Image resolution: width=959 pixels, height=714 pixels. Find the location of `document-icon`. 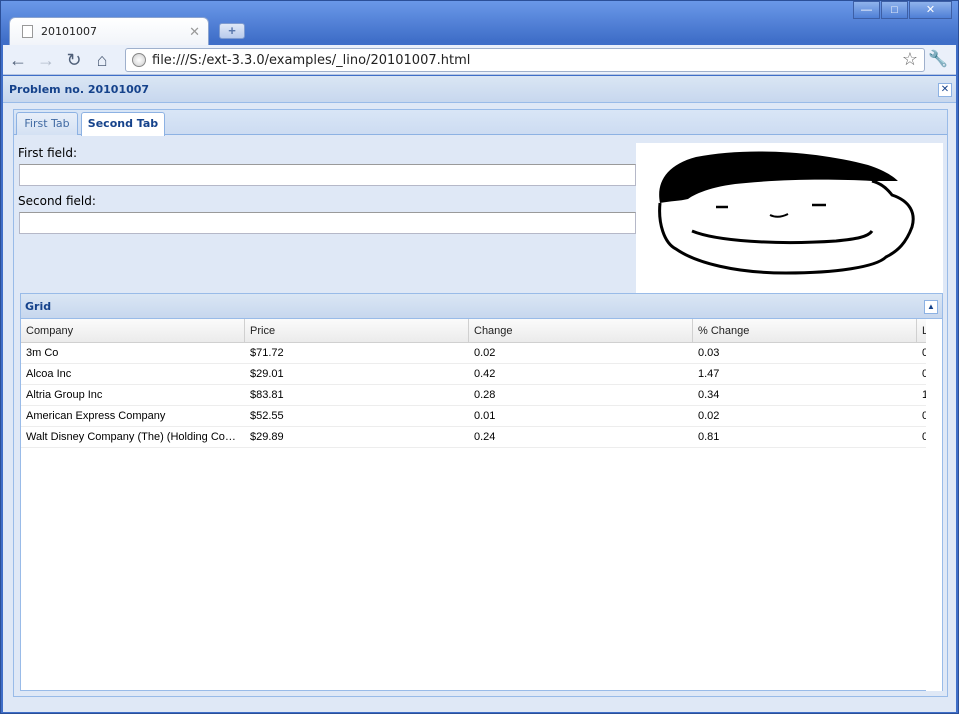

document-icon is located at coordinates (27, 31).